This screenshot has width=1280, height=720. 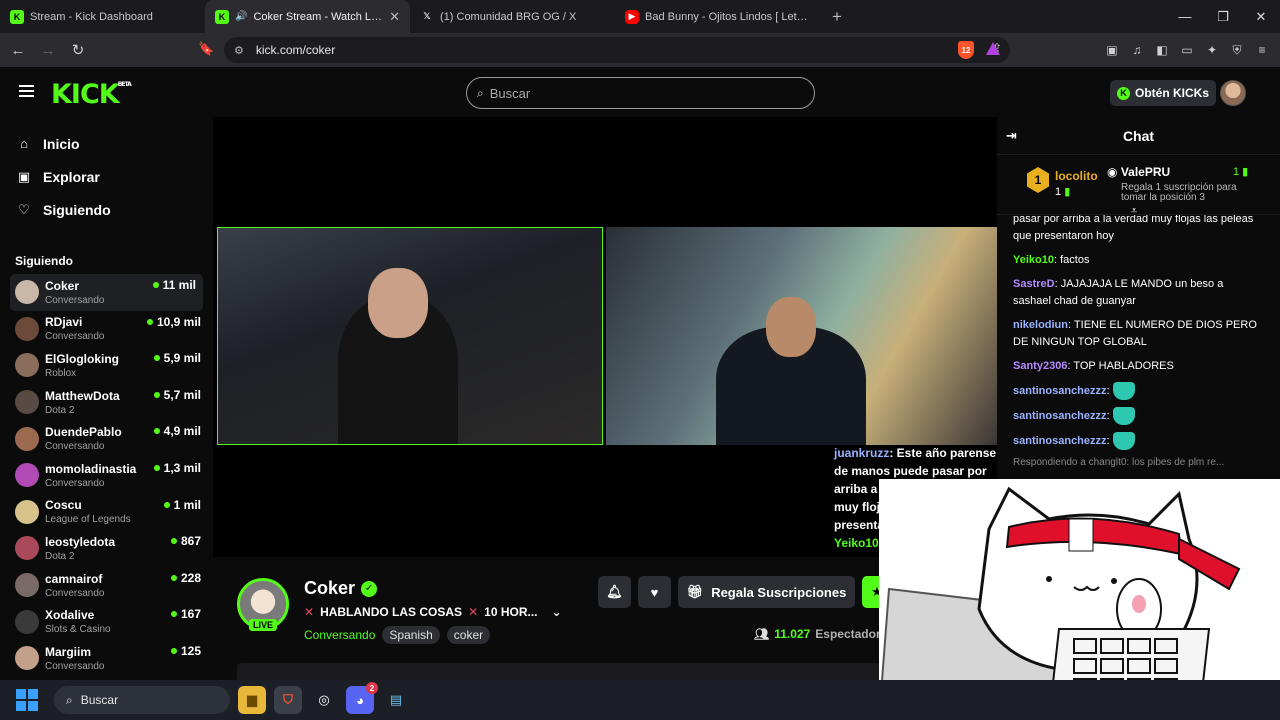 I want to click on collapse-chat-icon: ⇥, so click(x=1011, y=136).